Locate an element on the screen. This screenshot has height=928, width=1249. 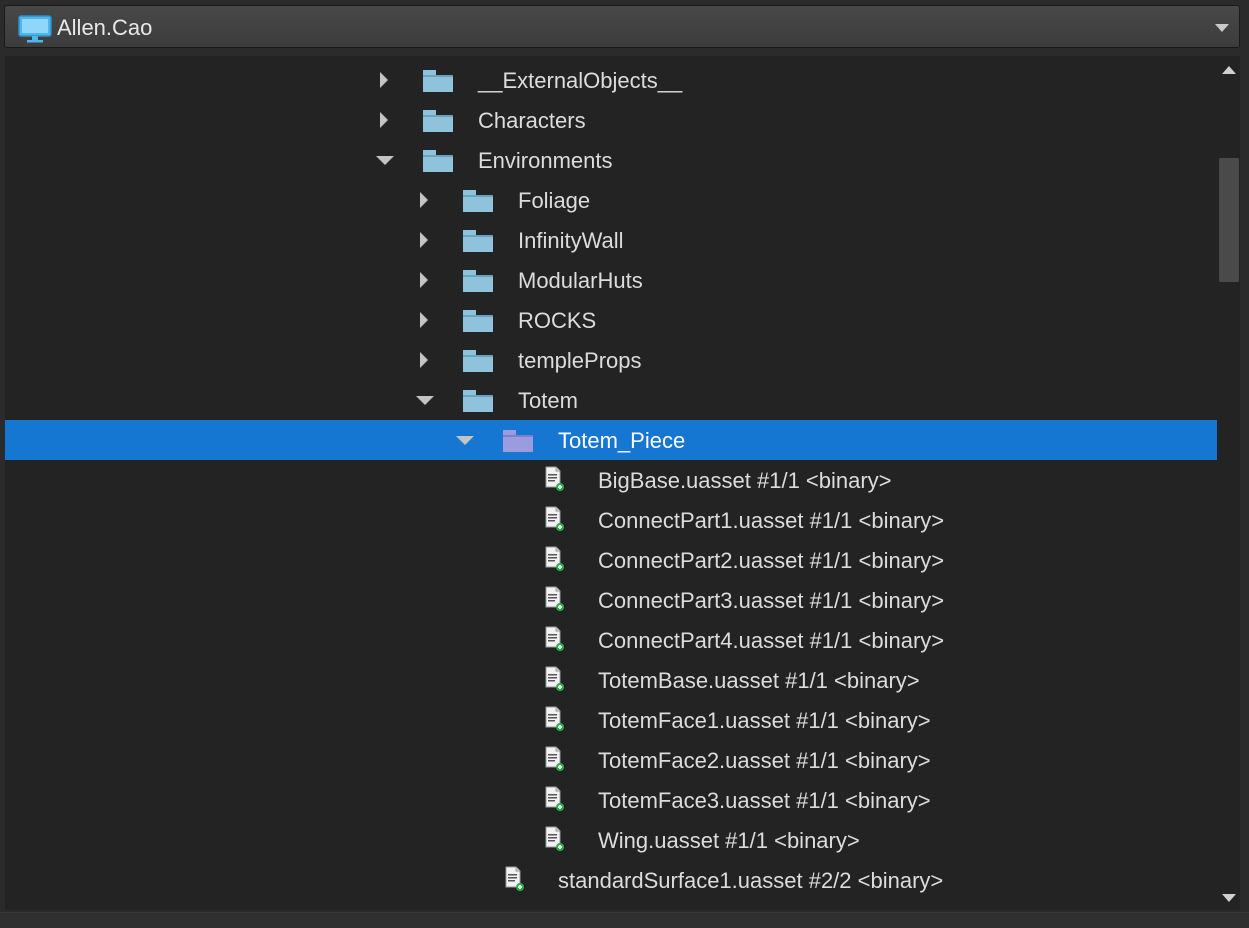
tree-folder-row: InfinityWall is located at coordinates (611, 240).